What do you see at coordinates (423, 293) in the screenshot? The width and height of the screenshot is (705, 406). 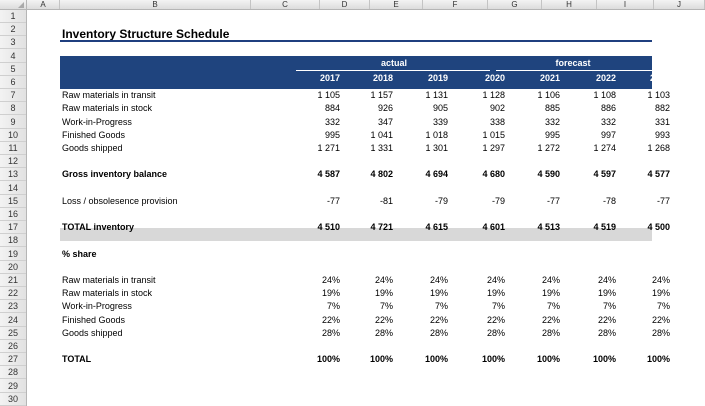 I see `share-item-2-value-2019: 19%` at bounding box center [423, 293].